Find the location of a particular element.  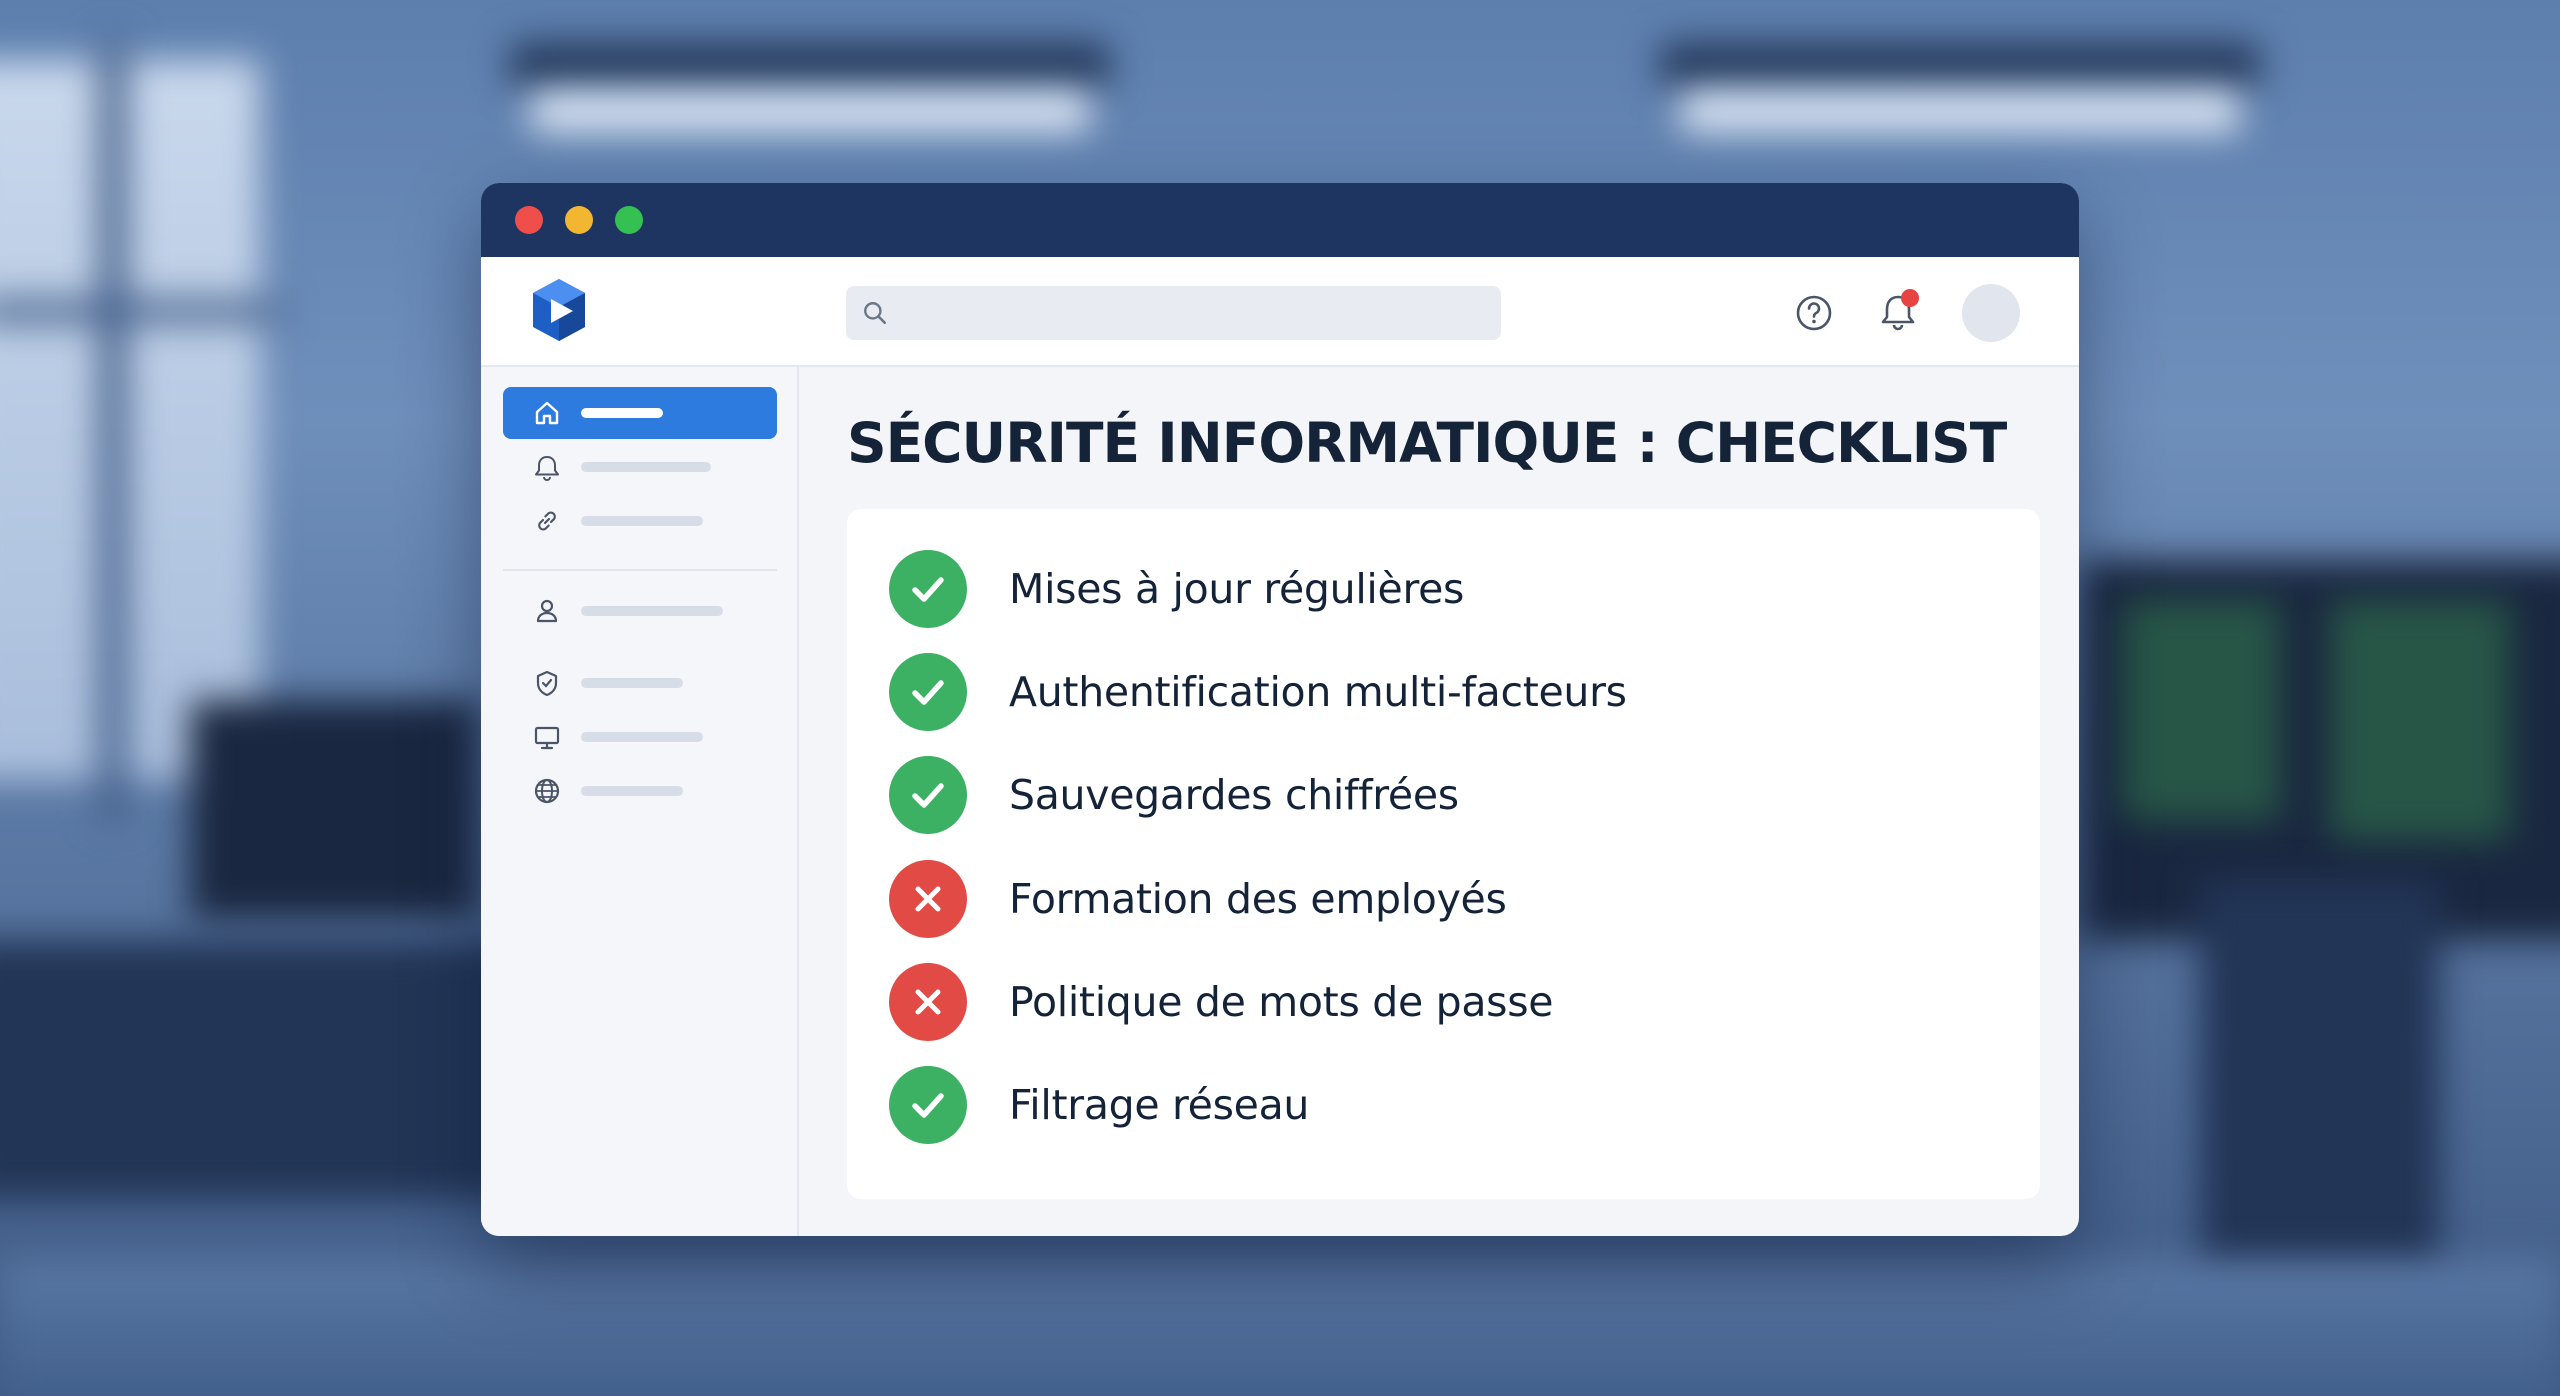

checklist-item-label: Sauvegardes chiffrées is located at coordinates (1234, 795).